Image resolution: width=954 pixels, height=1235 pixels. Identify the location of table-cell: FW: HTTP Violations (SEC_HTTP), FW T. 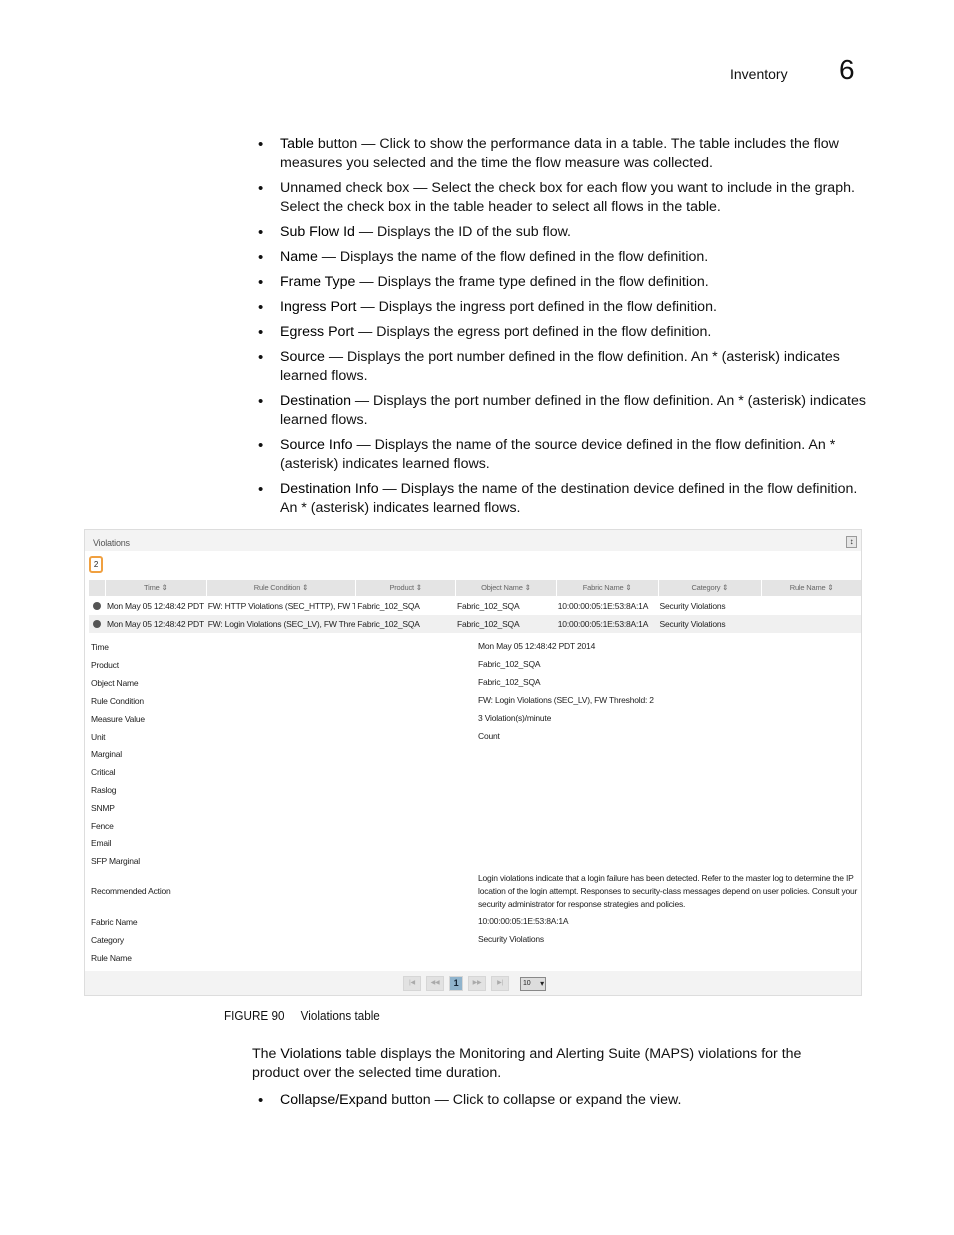
(281, 606).